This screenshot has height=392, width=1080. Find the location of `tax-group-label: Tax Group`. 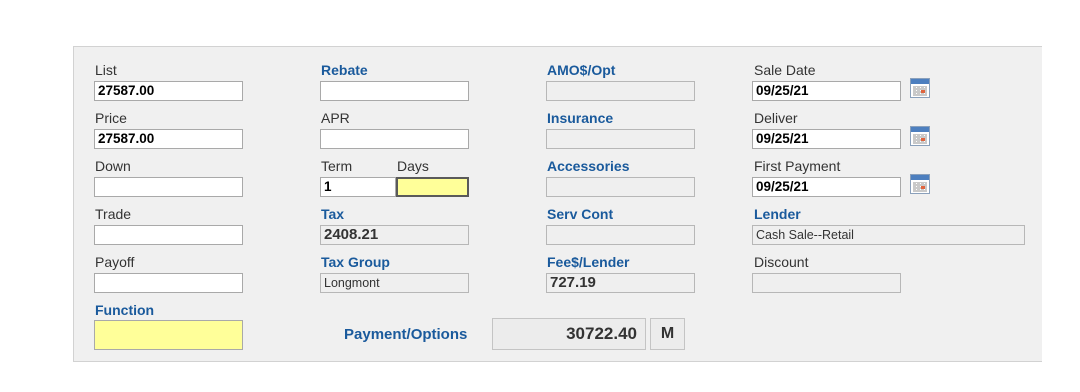

tax-group-label: Tax Group is located at coordinates (355, 262).